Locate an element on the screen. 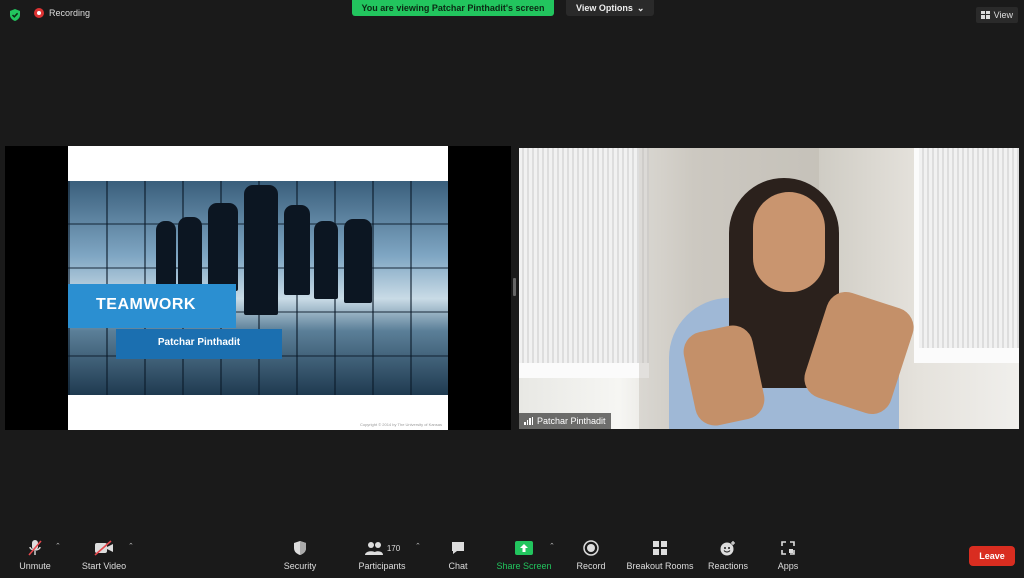  recording-label: Recording is located at coordinates (70, 13).